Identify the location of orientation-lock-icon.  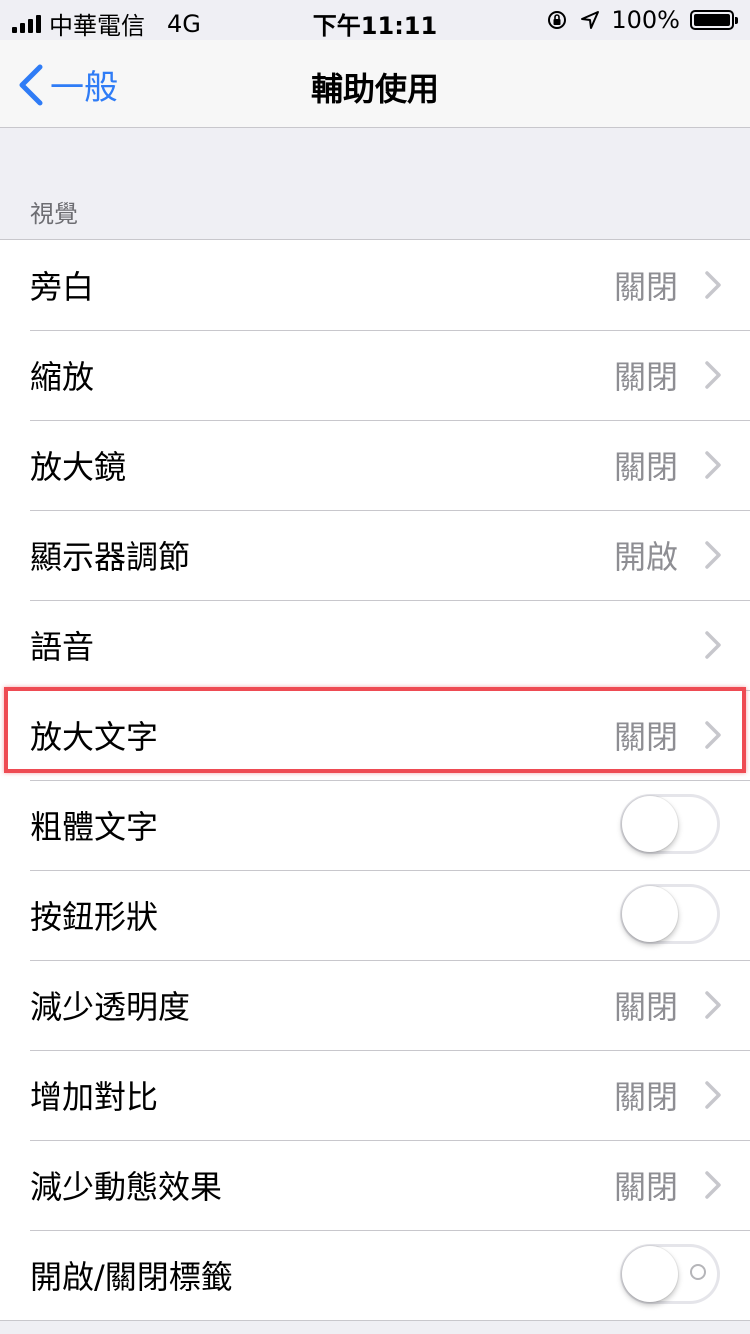
(557, 20).